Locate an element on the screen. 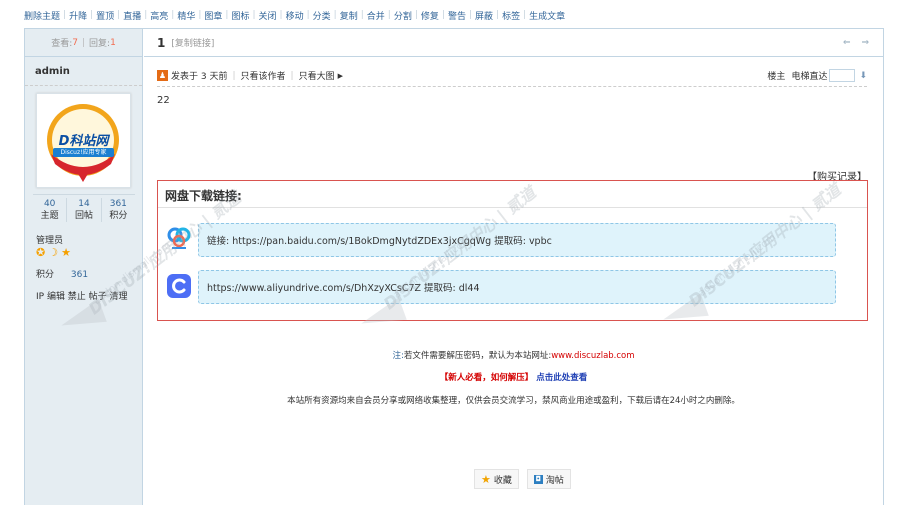 This screenshot has width=910, height=505. mod-action-10: 分类 is located at coordinates (322, 15).